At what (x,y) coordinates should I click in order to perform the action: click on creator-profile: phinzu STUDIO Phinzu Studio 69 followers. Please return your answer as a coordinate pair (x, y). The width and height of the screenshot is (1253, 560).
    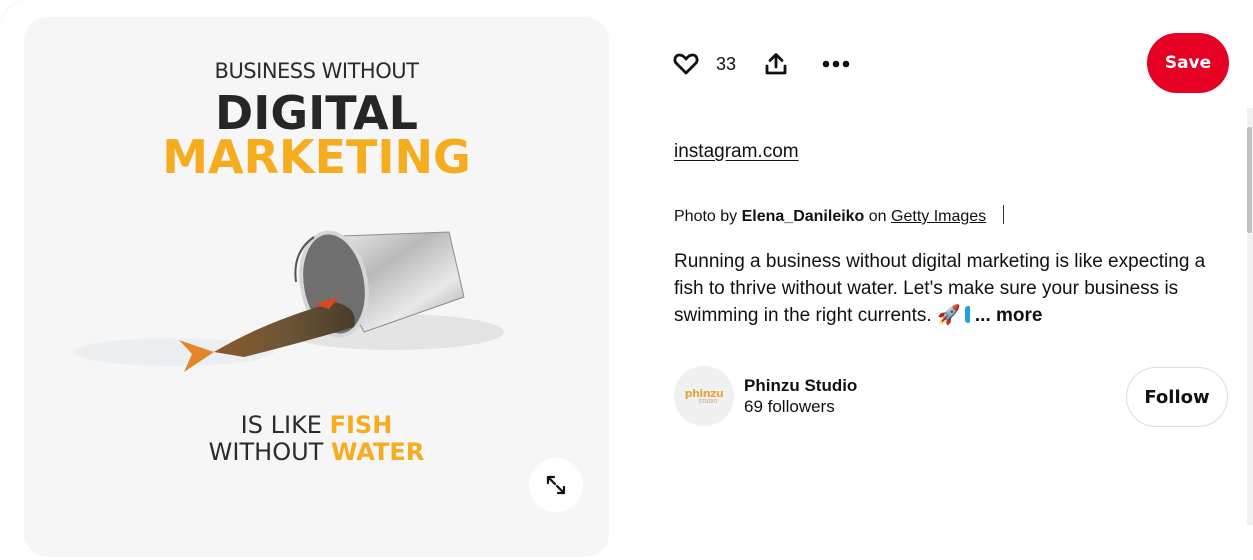
    Looking at the image, I should click on (765, 396).